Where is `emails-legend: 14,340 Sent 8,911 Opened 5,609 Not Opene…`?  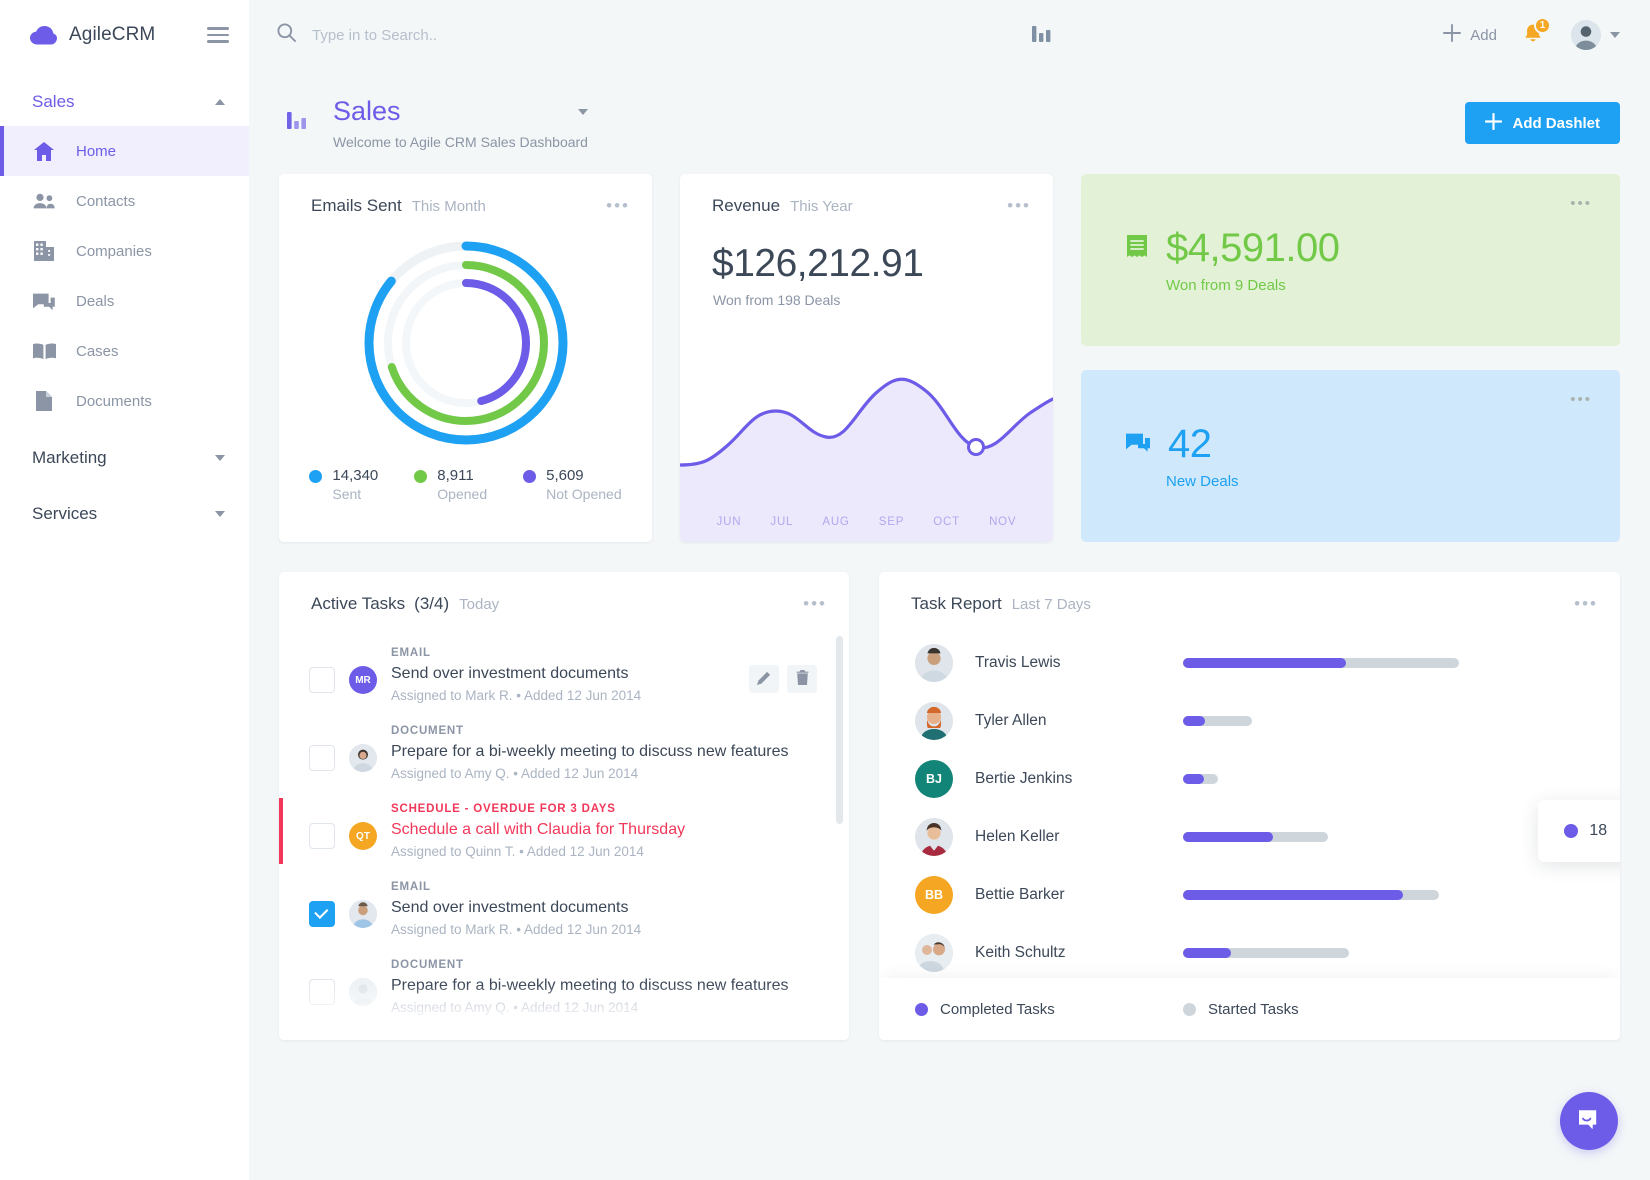
emails-legend: 14,340 Sent 8,911 Opened 5,609 Not Opene… is located at coordinates (465, 484).